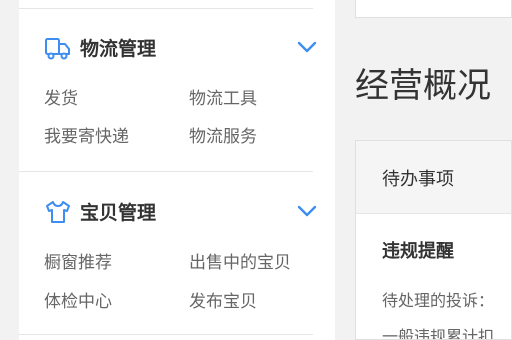 This screenshot has height=340, width=512. Describe the element at coordinates (223, 96) in the screenshot. I see `logistics-tools-link: 物流工具` at that location.